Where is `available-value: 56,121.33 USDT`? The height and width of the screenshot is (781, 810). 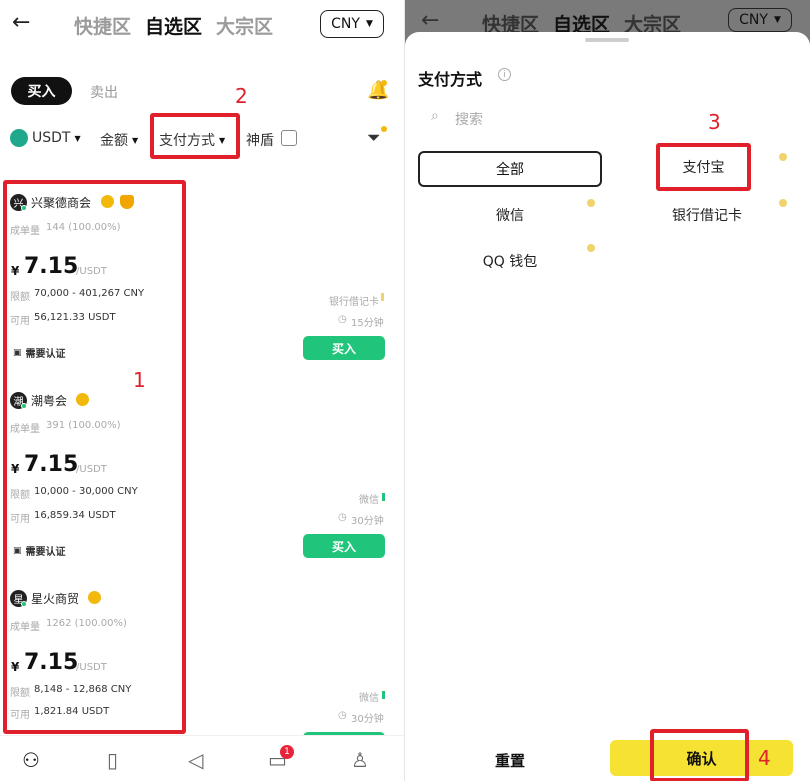
available-value: 56,121.33 USDT is located at coordinates (75, 317).